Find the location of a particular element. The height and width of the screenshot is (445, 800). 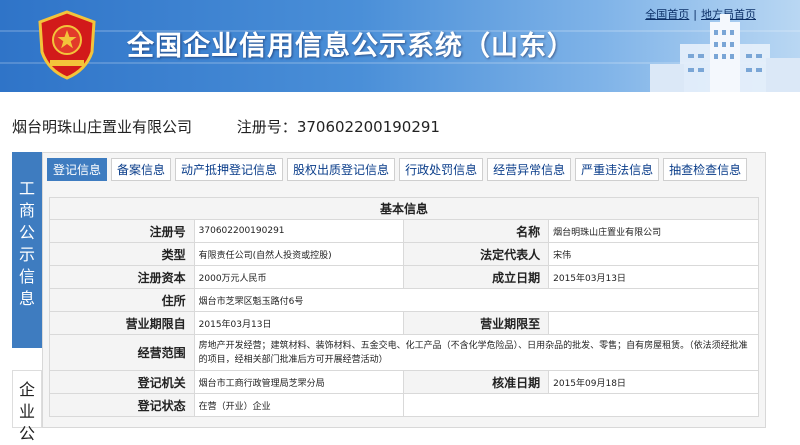

term-from-label: 营业期限自 is located at coordinates (122, 323).